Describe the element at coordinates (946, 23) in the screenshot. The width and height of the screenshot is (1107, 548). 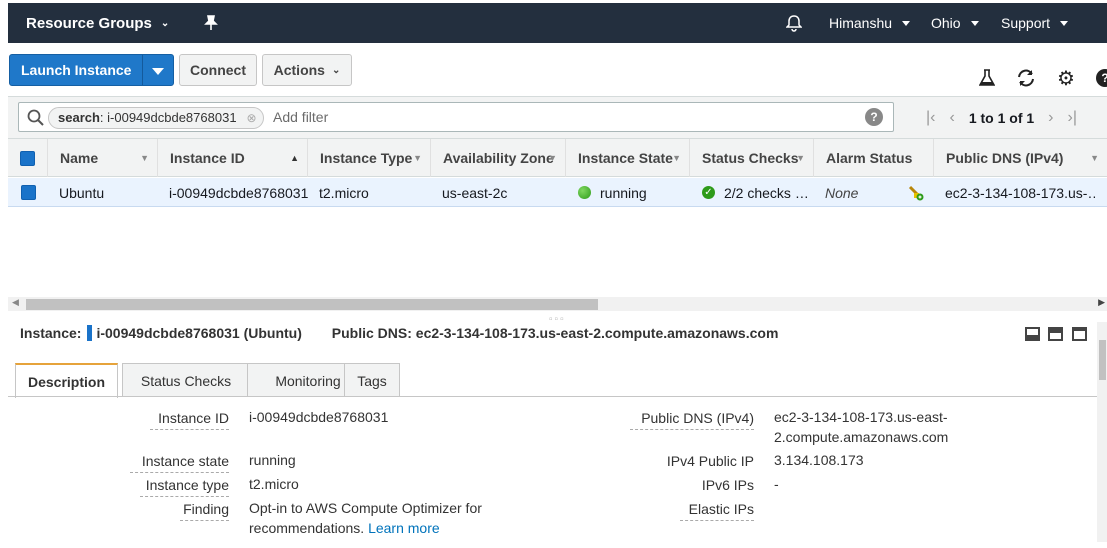
I see `region-name: Ohio` at that location.